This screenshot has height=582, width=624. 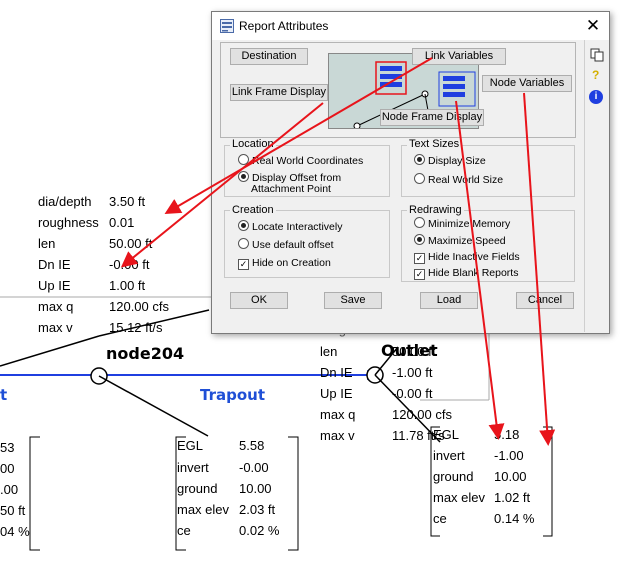 What do you see at coordinates (474, 257) in the screenshot?
I see `option-label: Hide Inactive Fields` at bounding box center [474, 257].